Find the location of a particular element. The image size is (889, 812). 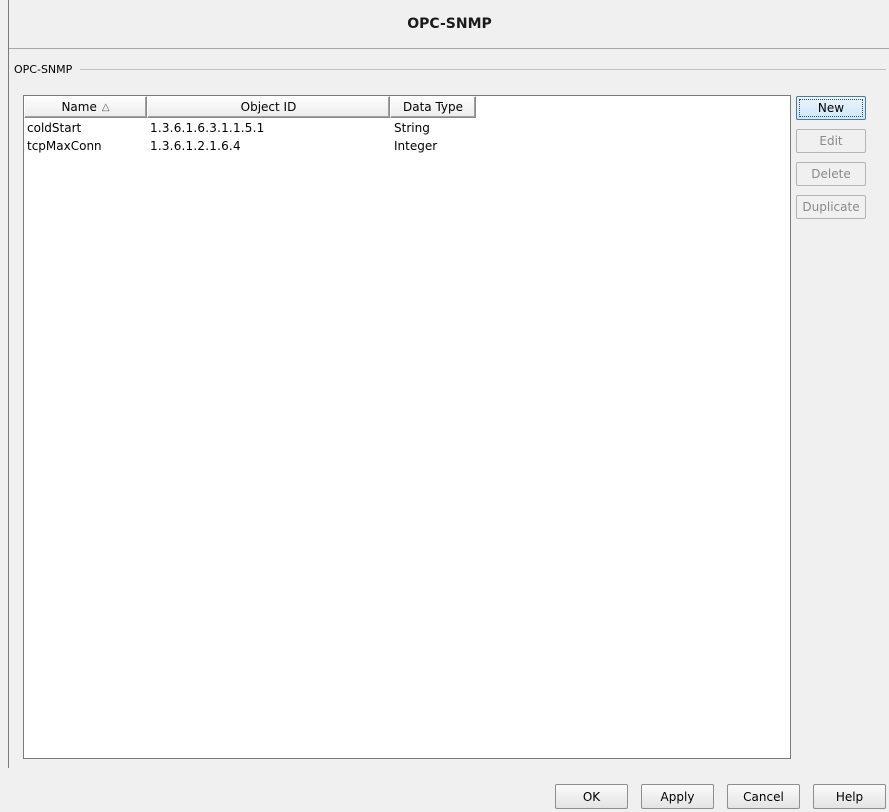

table-row: tcpMaxConn 1.3.6.1.2.1.6.4 Integer is located at coordinates (407, 146).